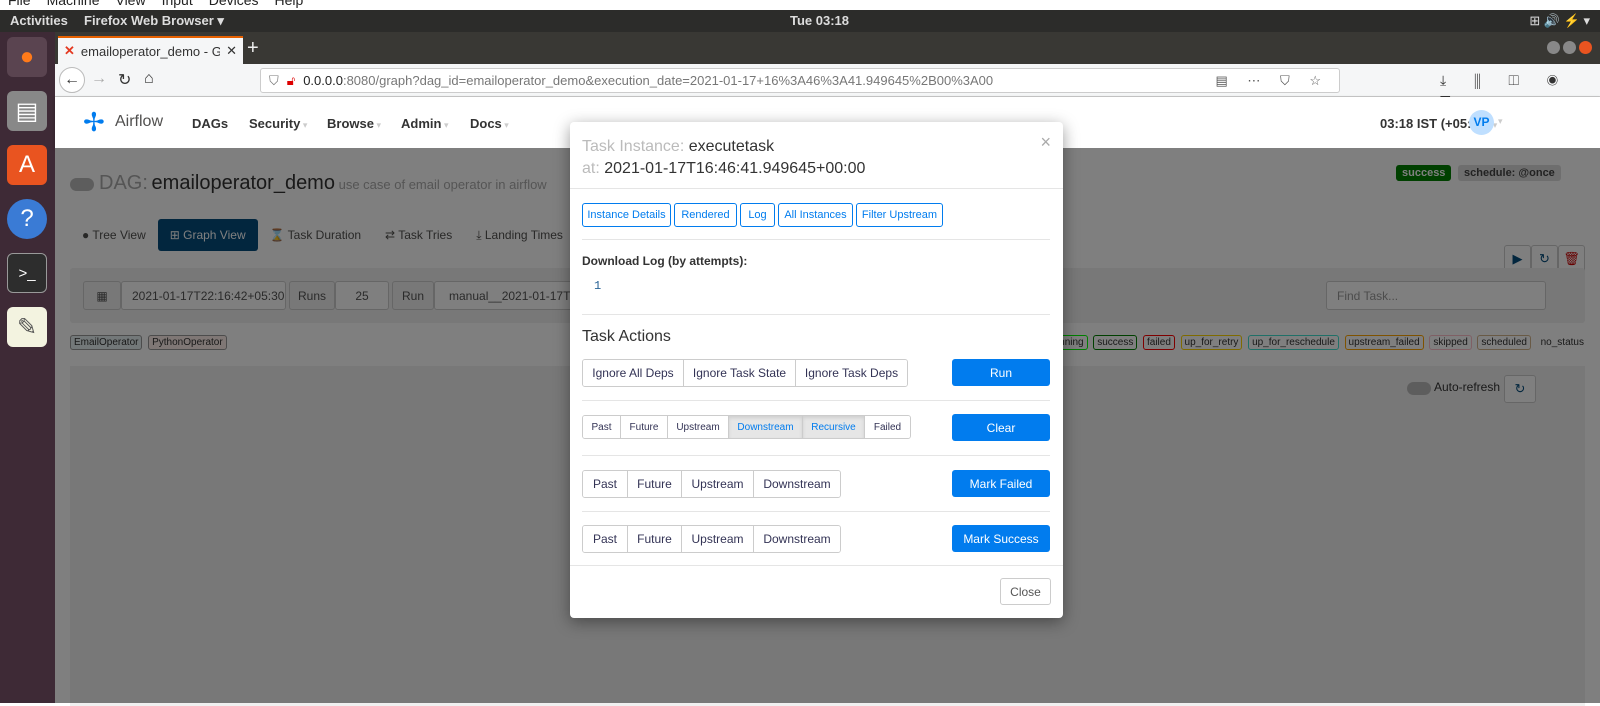 The width and height of the screenshot is (1600, 706). Describe the element at coordinates (1500, 121) in the screenshot. I see `chevron-down-icon: ▾` at that location.